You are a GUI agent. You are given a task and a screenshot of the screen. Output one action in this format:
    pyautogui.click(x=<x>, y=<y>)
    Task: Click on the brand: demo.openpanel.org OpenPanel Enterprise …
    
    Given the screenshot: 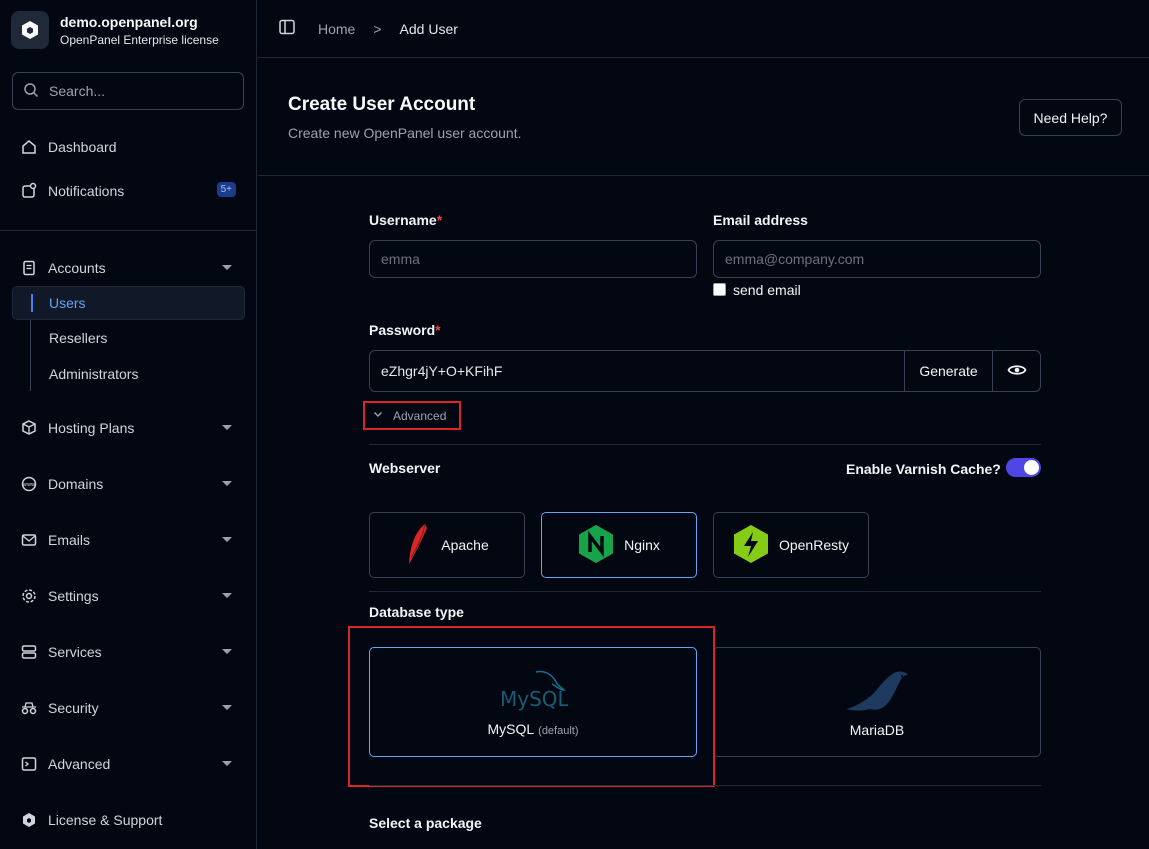 What is the action you would take?
    pyautogui.click(x=115, y=30)
    